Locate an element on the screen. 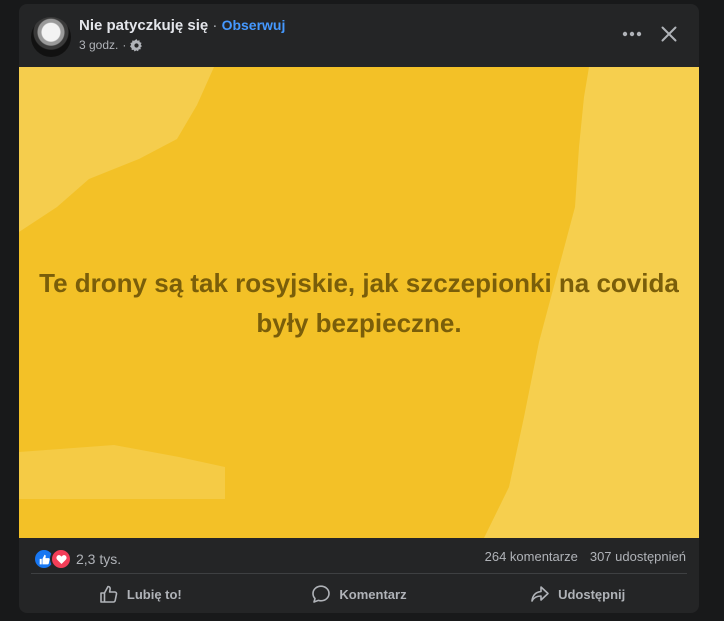 Image resolution: width=724 pixels, height=621 pixels. reactions-summary: 2,3 tys. is located at coordinates (77, 559).